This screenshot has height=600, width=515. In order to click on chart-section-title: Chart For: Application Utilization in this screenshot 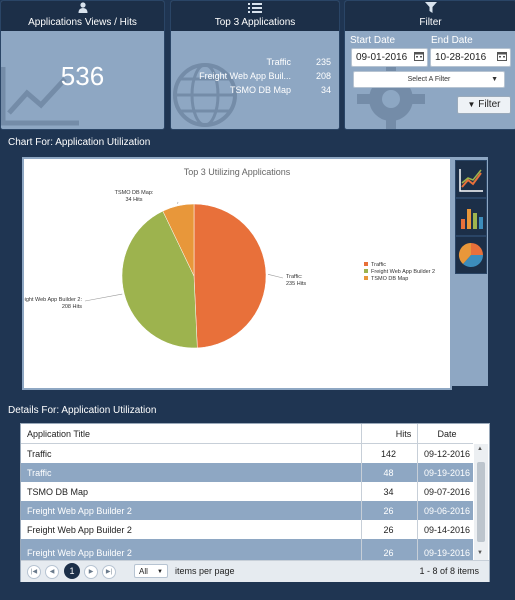, I will do `click(79, 142)`.